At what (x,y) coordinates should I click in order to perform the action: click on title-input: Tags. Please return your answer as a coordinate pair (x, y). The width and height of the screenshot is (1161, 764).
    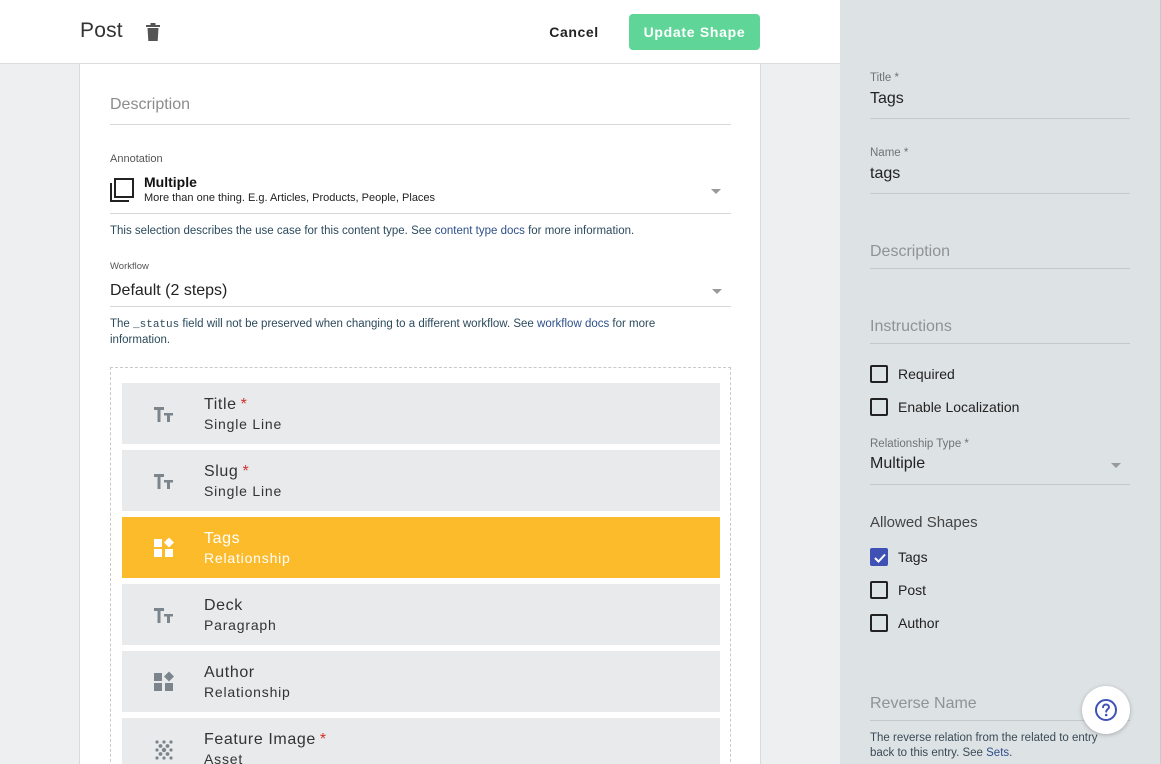
    Looking at the image, I should click on (1000, 104).